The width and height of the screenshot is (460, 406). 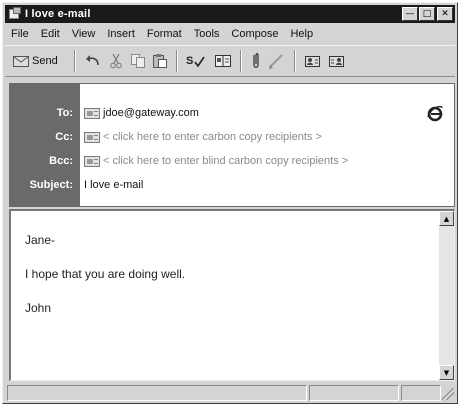 I want to click on cc-label: Cc:, so click(x=64, y=137).